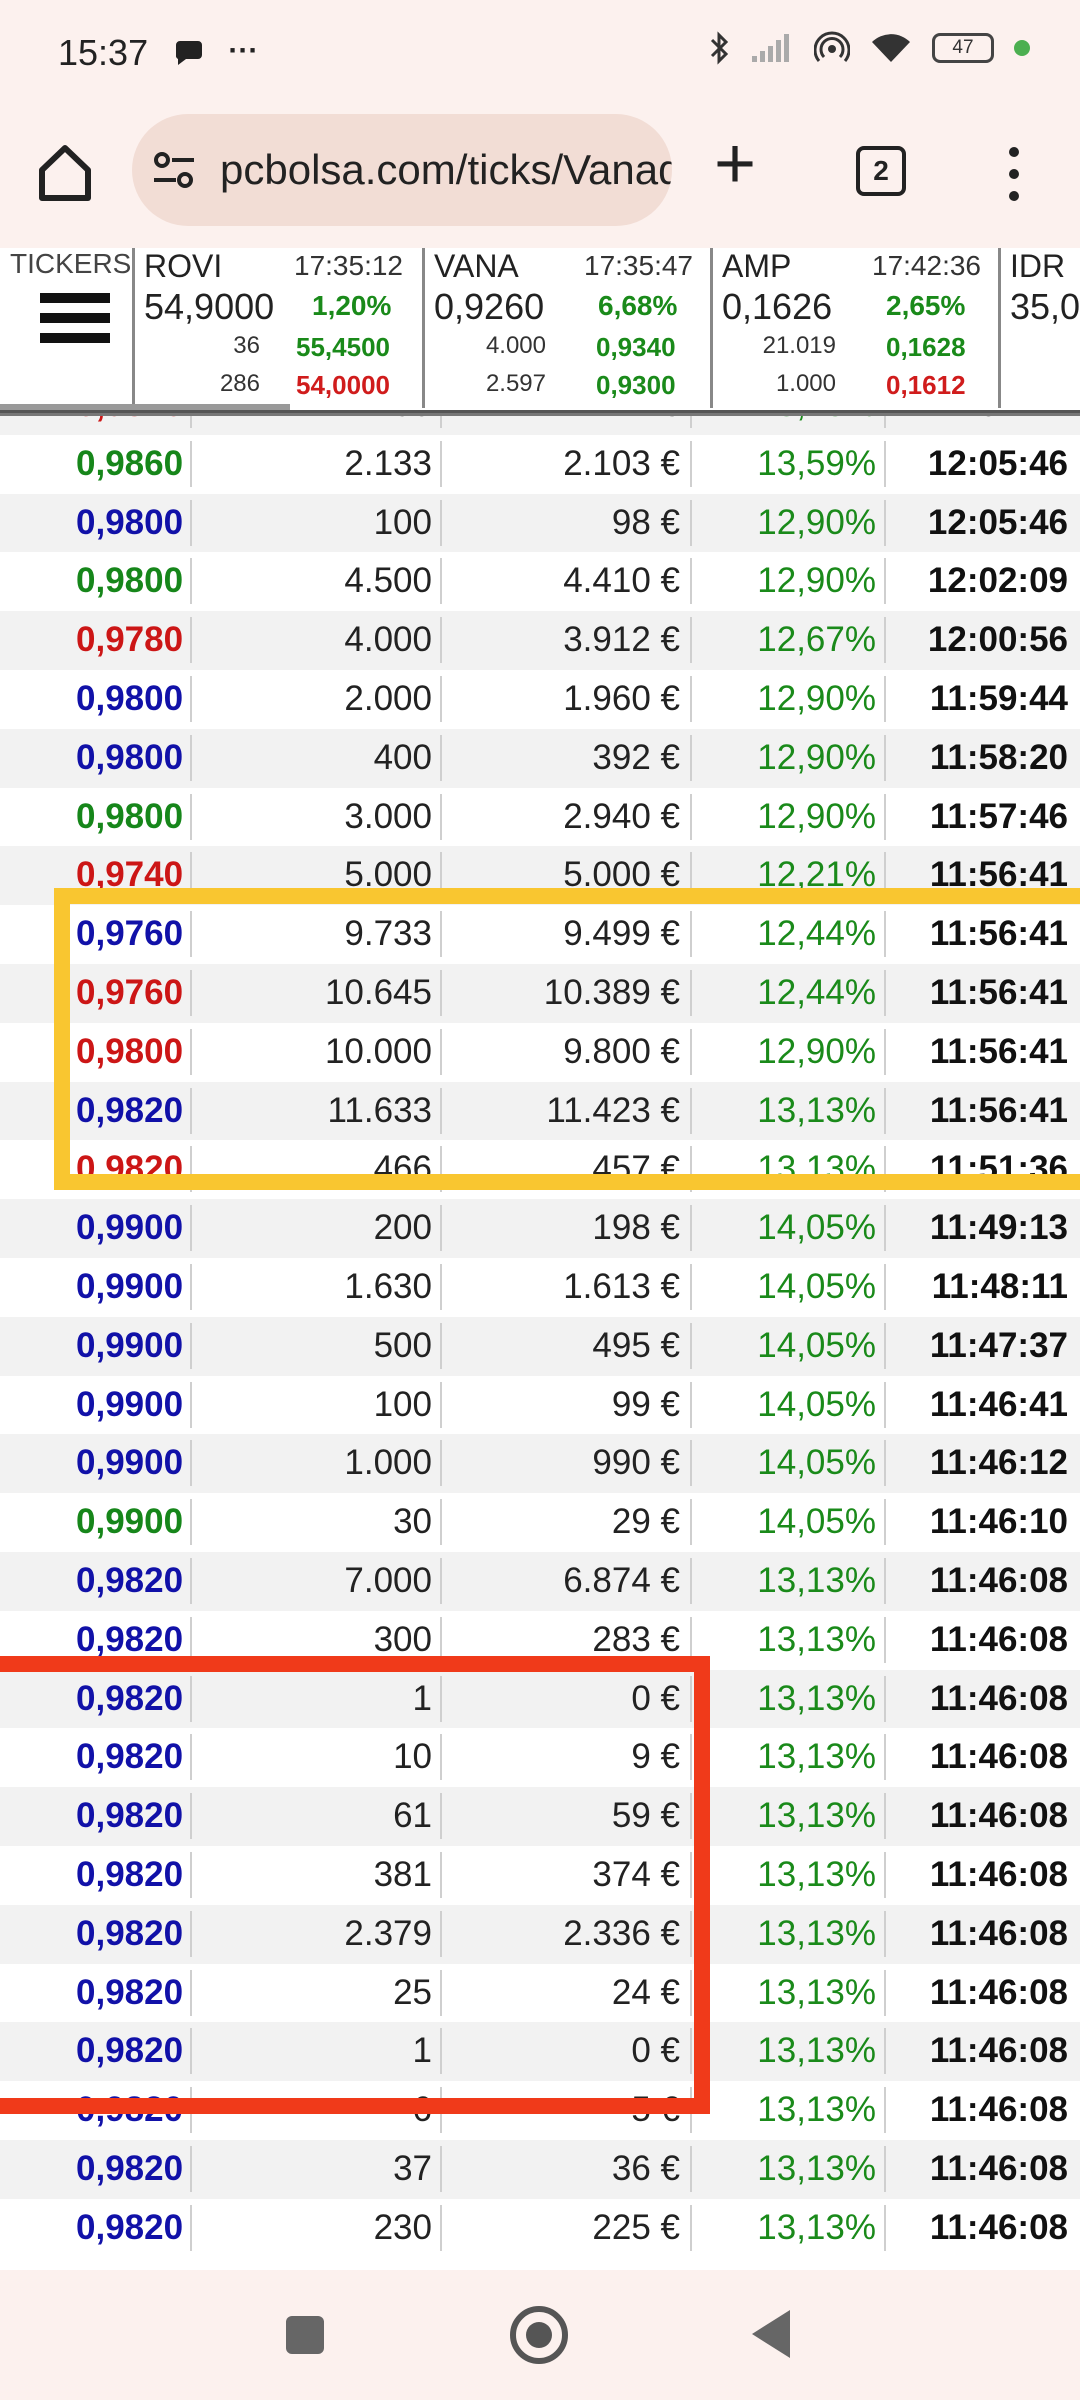 This screenshot has width=1080, height=2400. Describe the element at coordinates (926, 305) in the screenshot. I see `ticker-pct: 2,65%` at that location.